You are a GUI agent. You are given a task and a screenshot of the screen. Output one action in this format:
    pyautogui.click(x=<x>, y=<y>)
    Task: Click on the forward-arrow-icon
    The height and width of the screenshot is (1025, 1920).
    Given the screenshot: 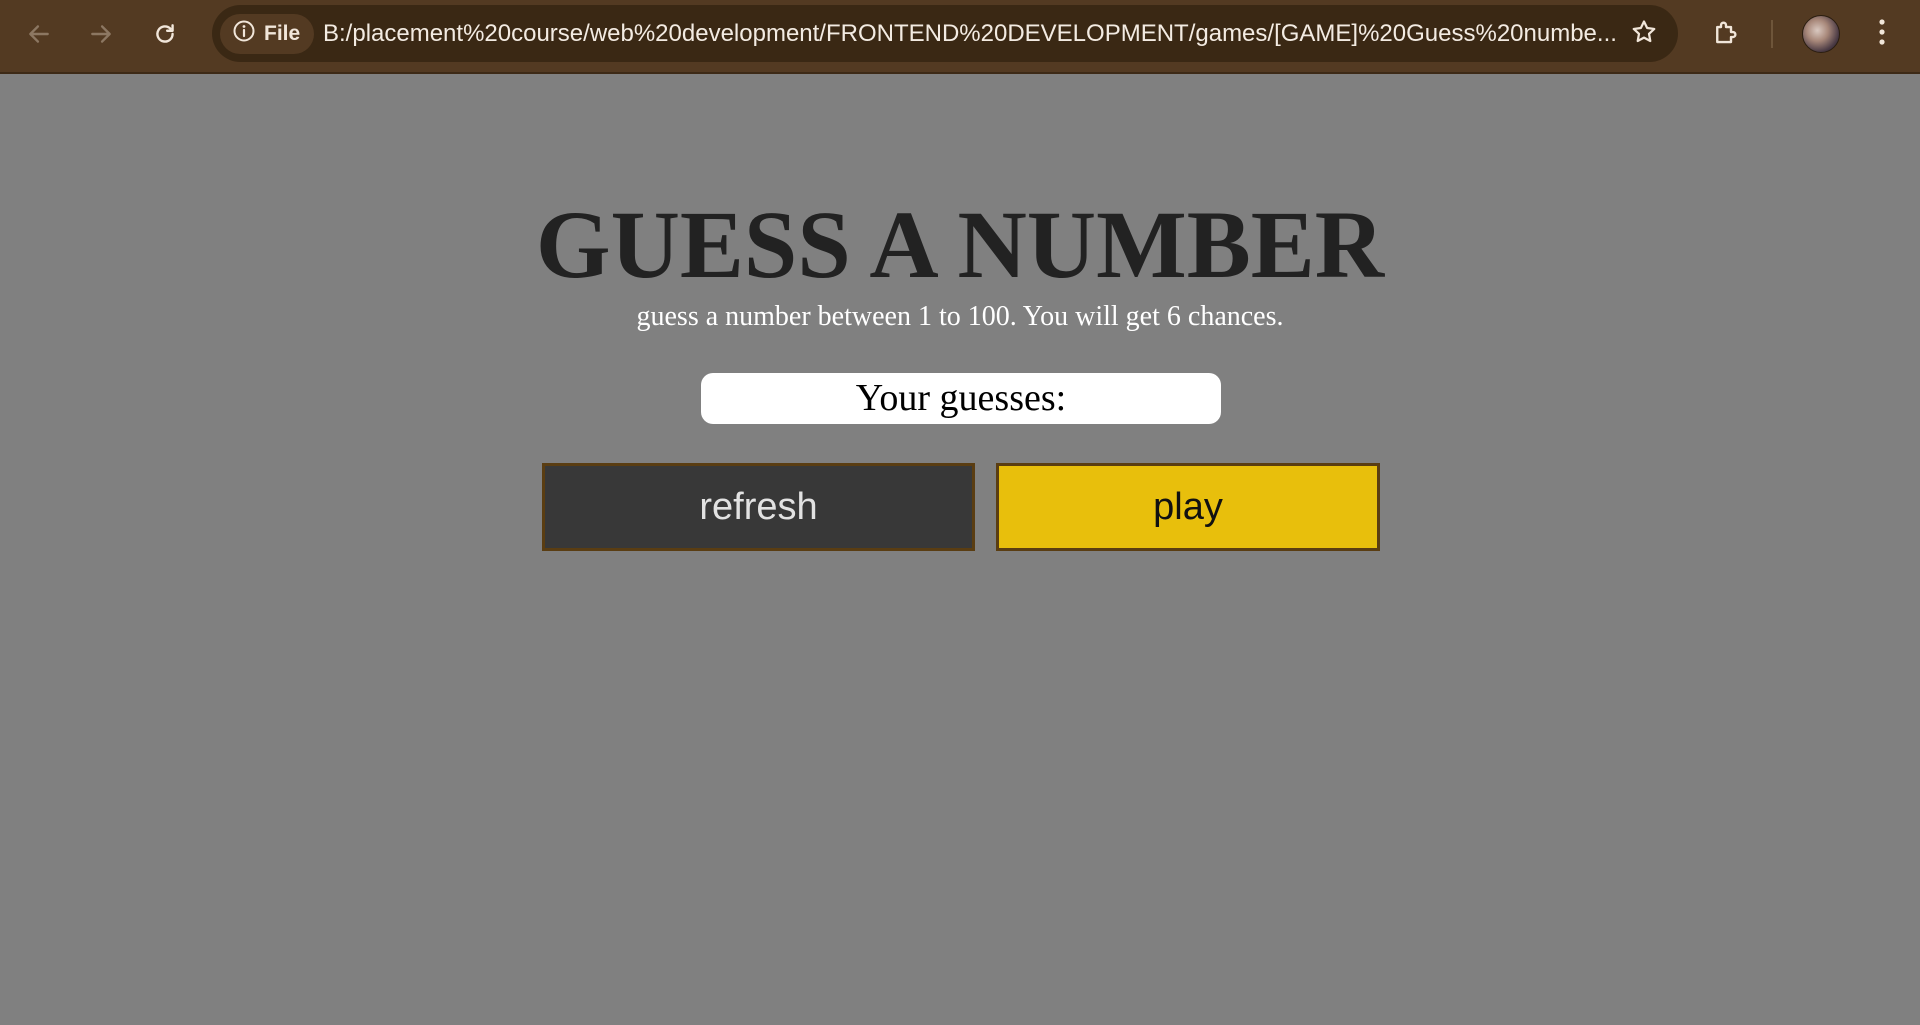 What is the action you would take?
    pyautogui.click(x=101, y=34)
    